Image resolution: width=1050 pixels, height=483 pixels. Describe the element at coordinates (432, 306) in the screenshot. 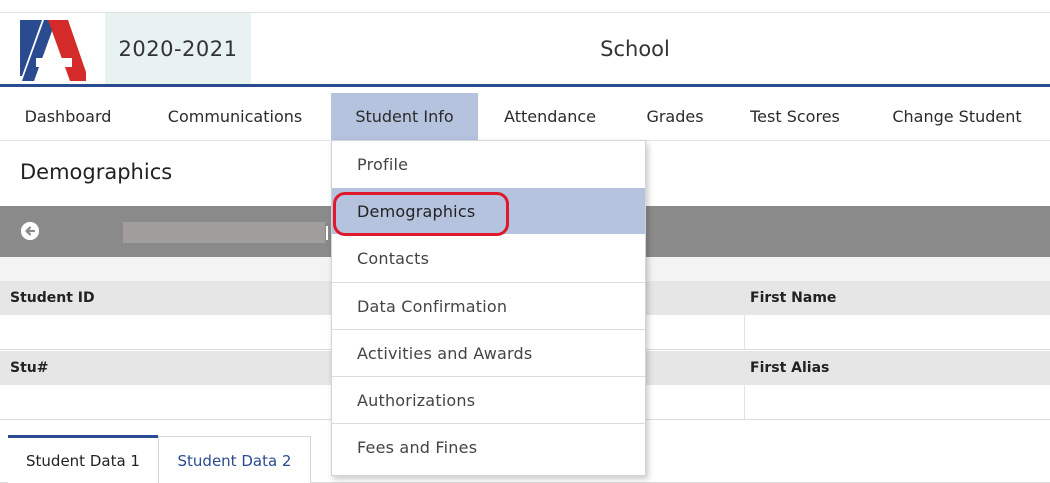

I see `menu-item-label: Data Confirmation` at that location.